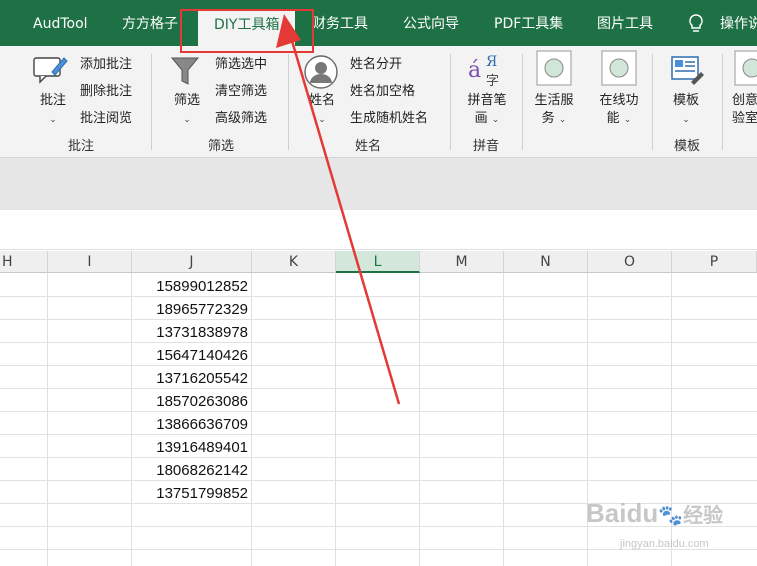 This screenshot has height=566, width=757. I want to click on watermark-brand-cn: 经验, so click(703, 516).